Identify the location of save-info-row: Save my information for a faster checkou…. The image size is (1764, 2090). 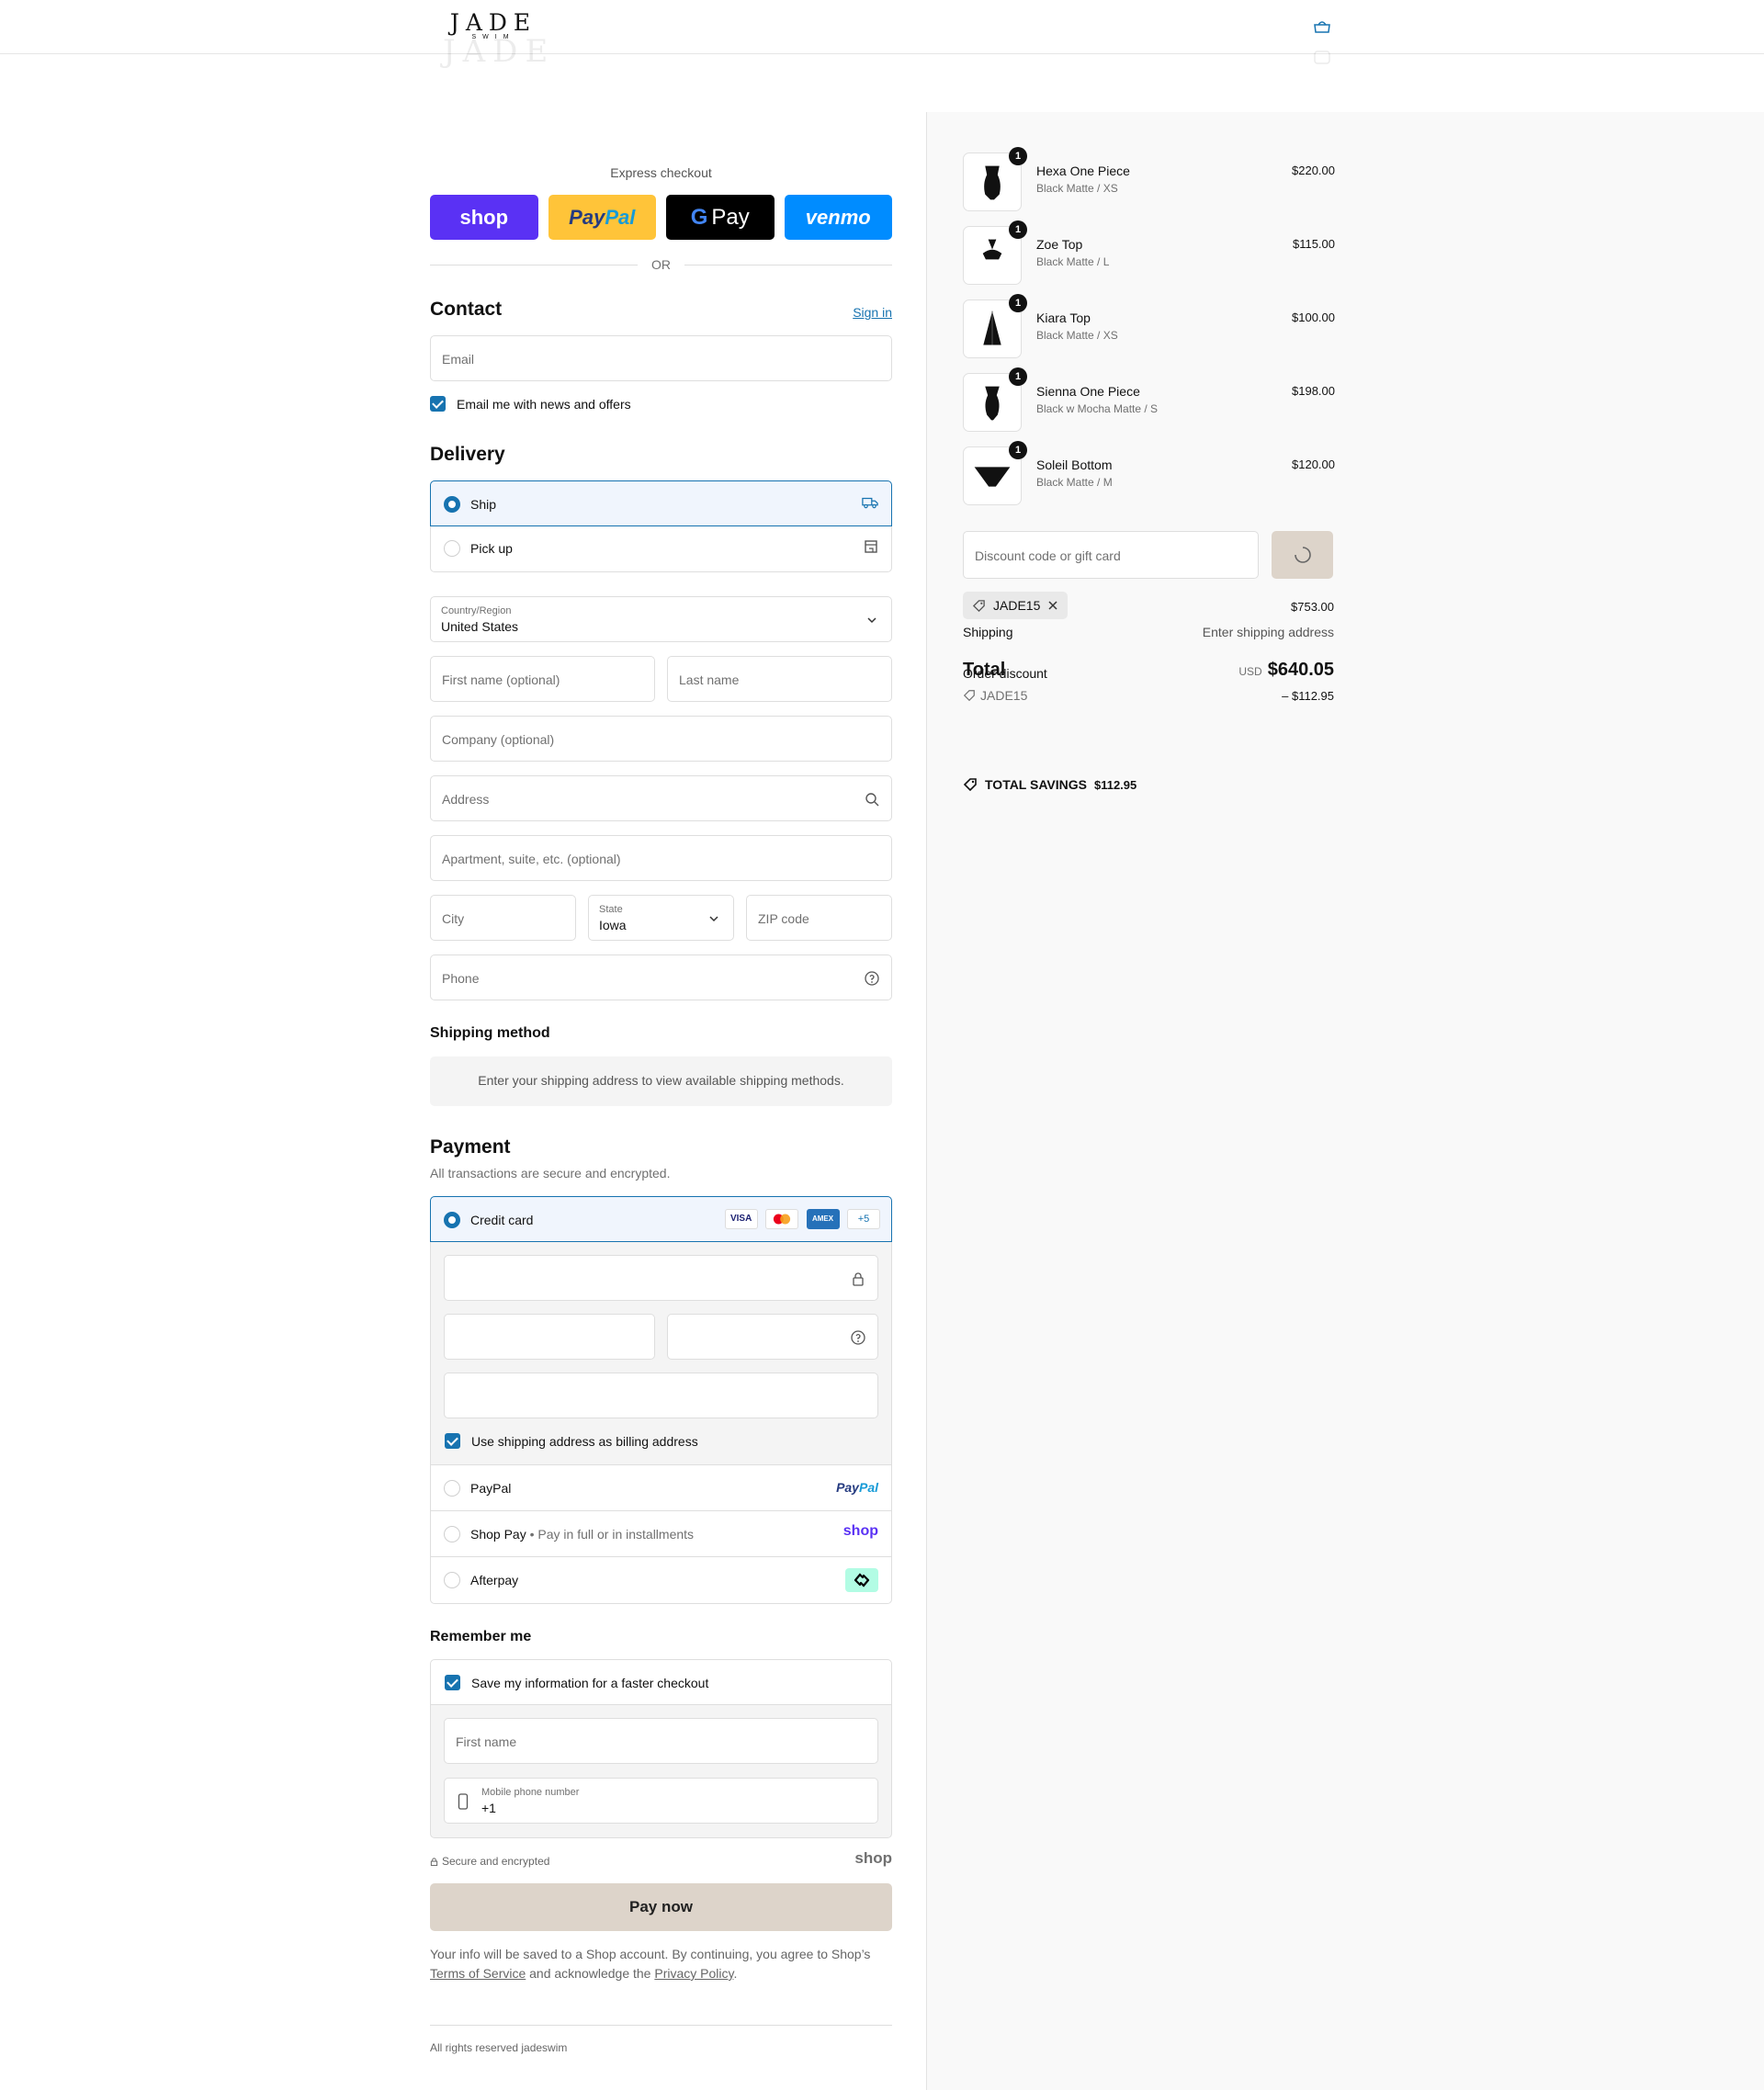
(661, 1682).